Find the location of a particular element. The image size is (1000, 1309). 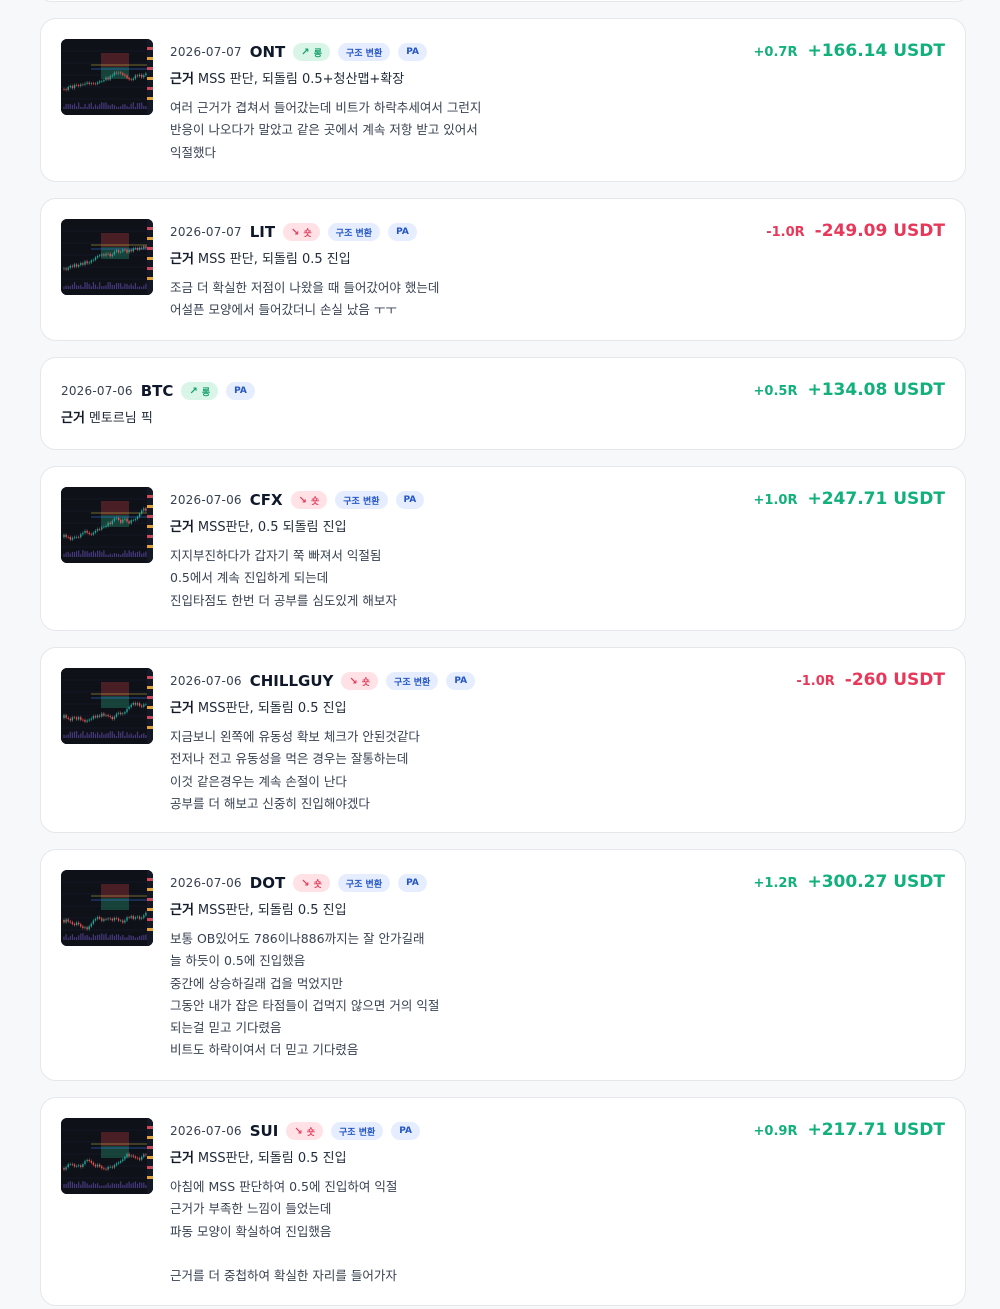

note-line: 지지부진하다가 갑자기 쭉 빠져서 익절됨 is located at coordinates (276, 555).